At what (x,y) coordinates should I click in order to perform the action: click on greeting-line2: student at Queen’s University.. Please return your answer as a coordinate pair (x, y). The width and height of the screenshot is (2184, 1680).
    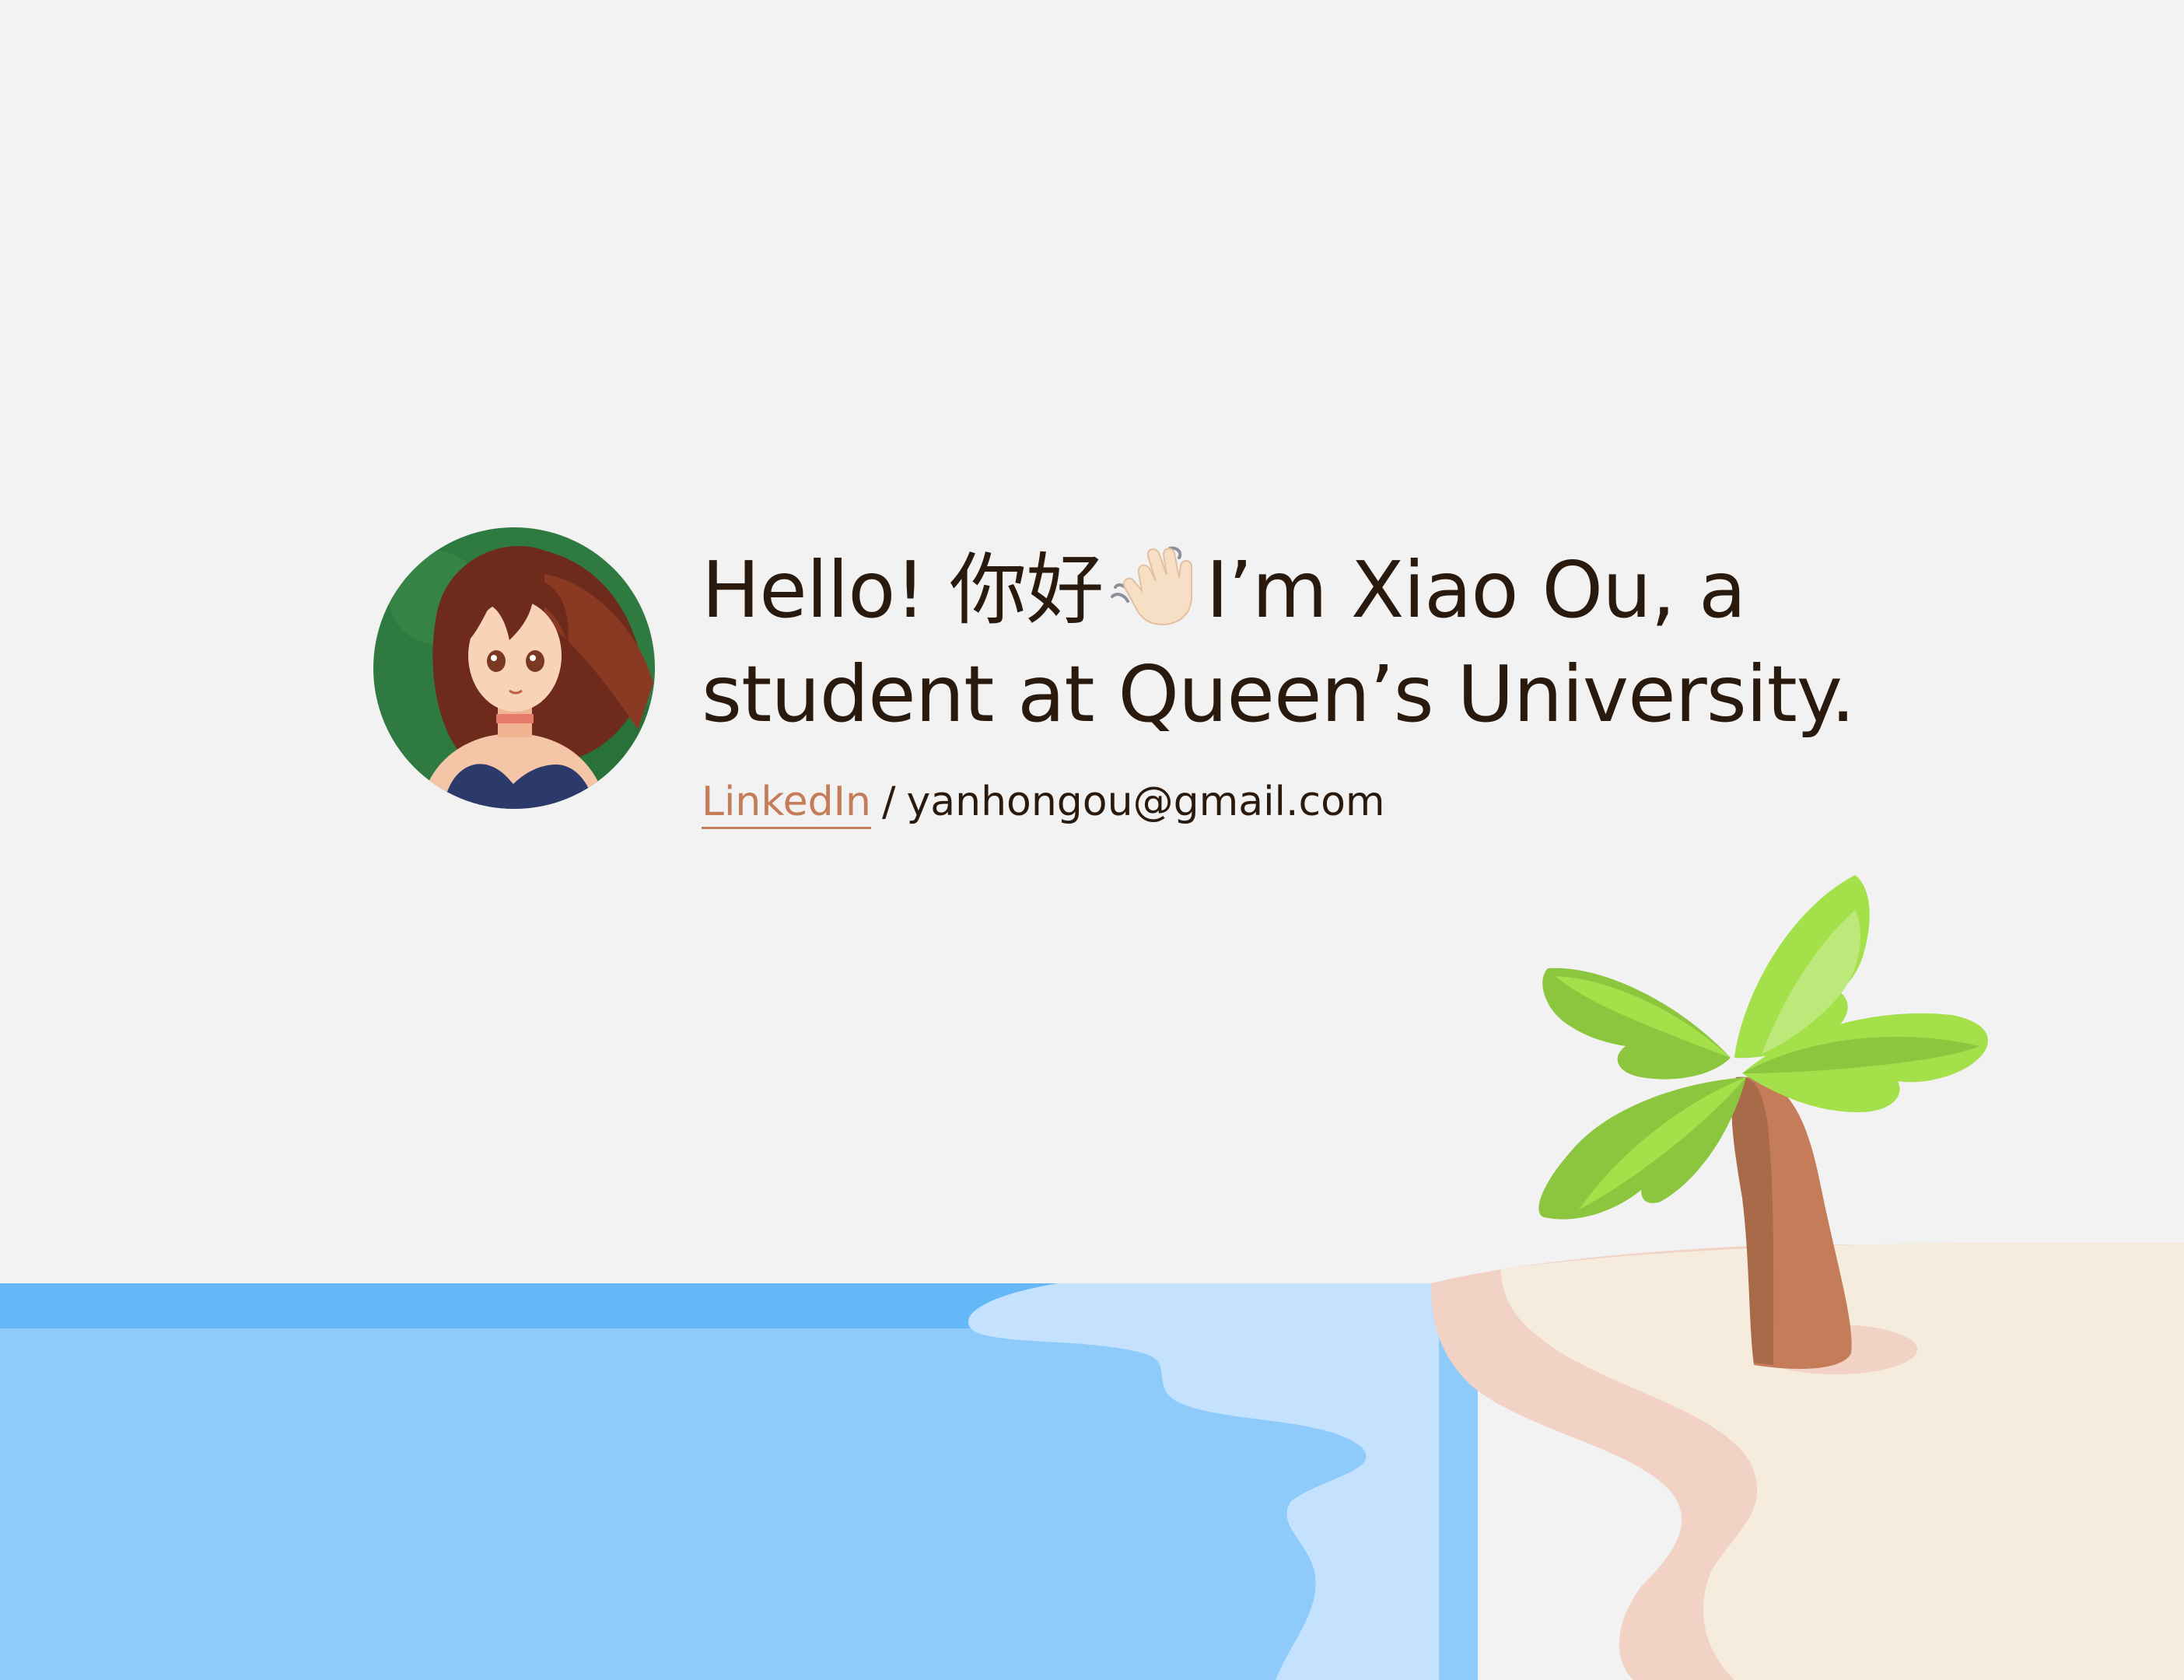
    Looking at the image, I should click on (1279, 694).